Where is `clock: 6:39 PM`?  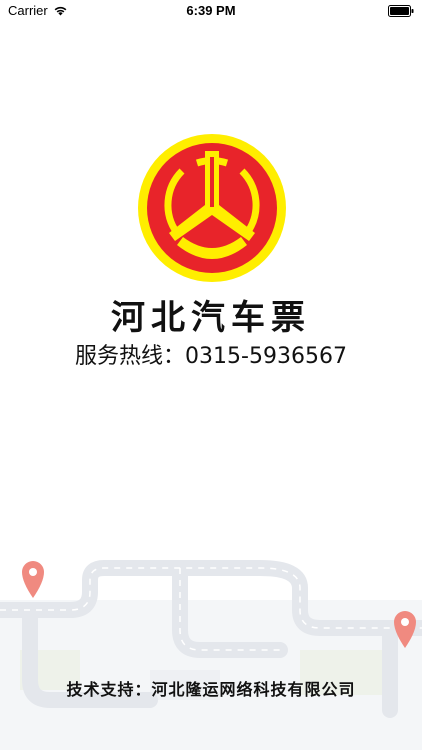
clock: 6:39 PM is located at coordinates (211, 10).